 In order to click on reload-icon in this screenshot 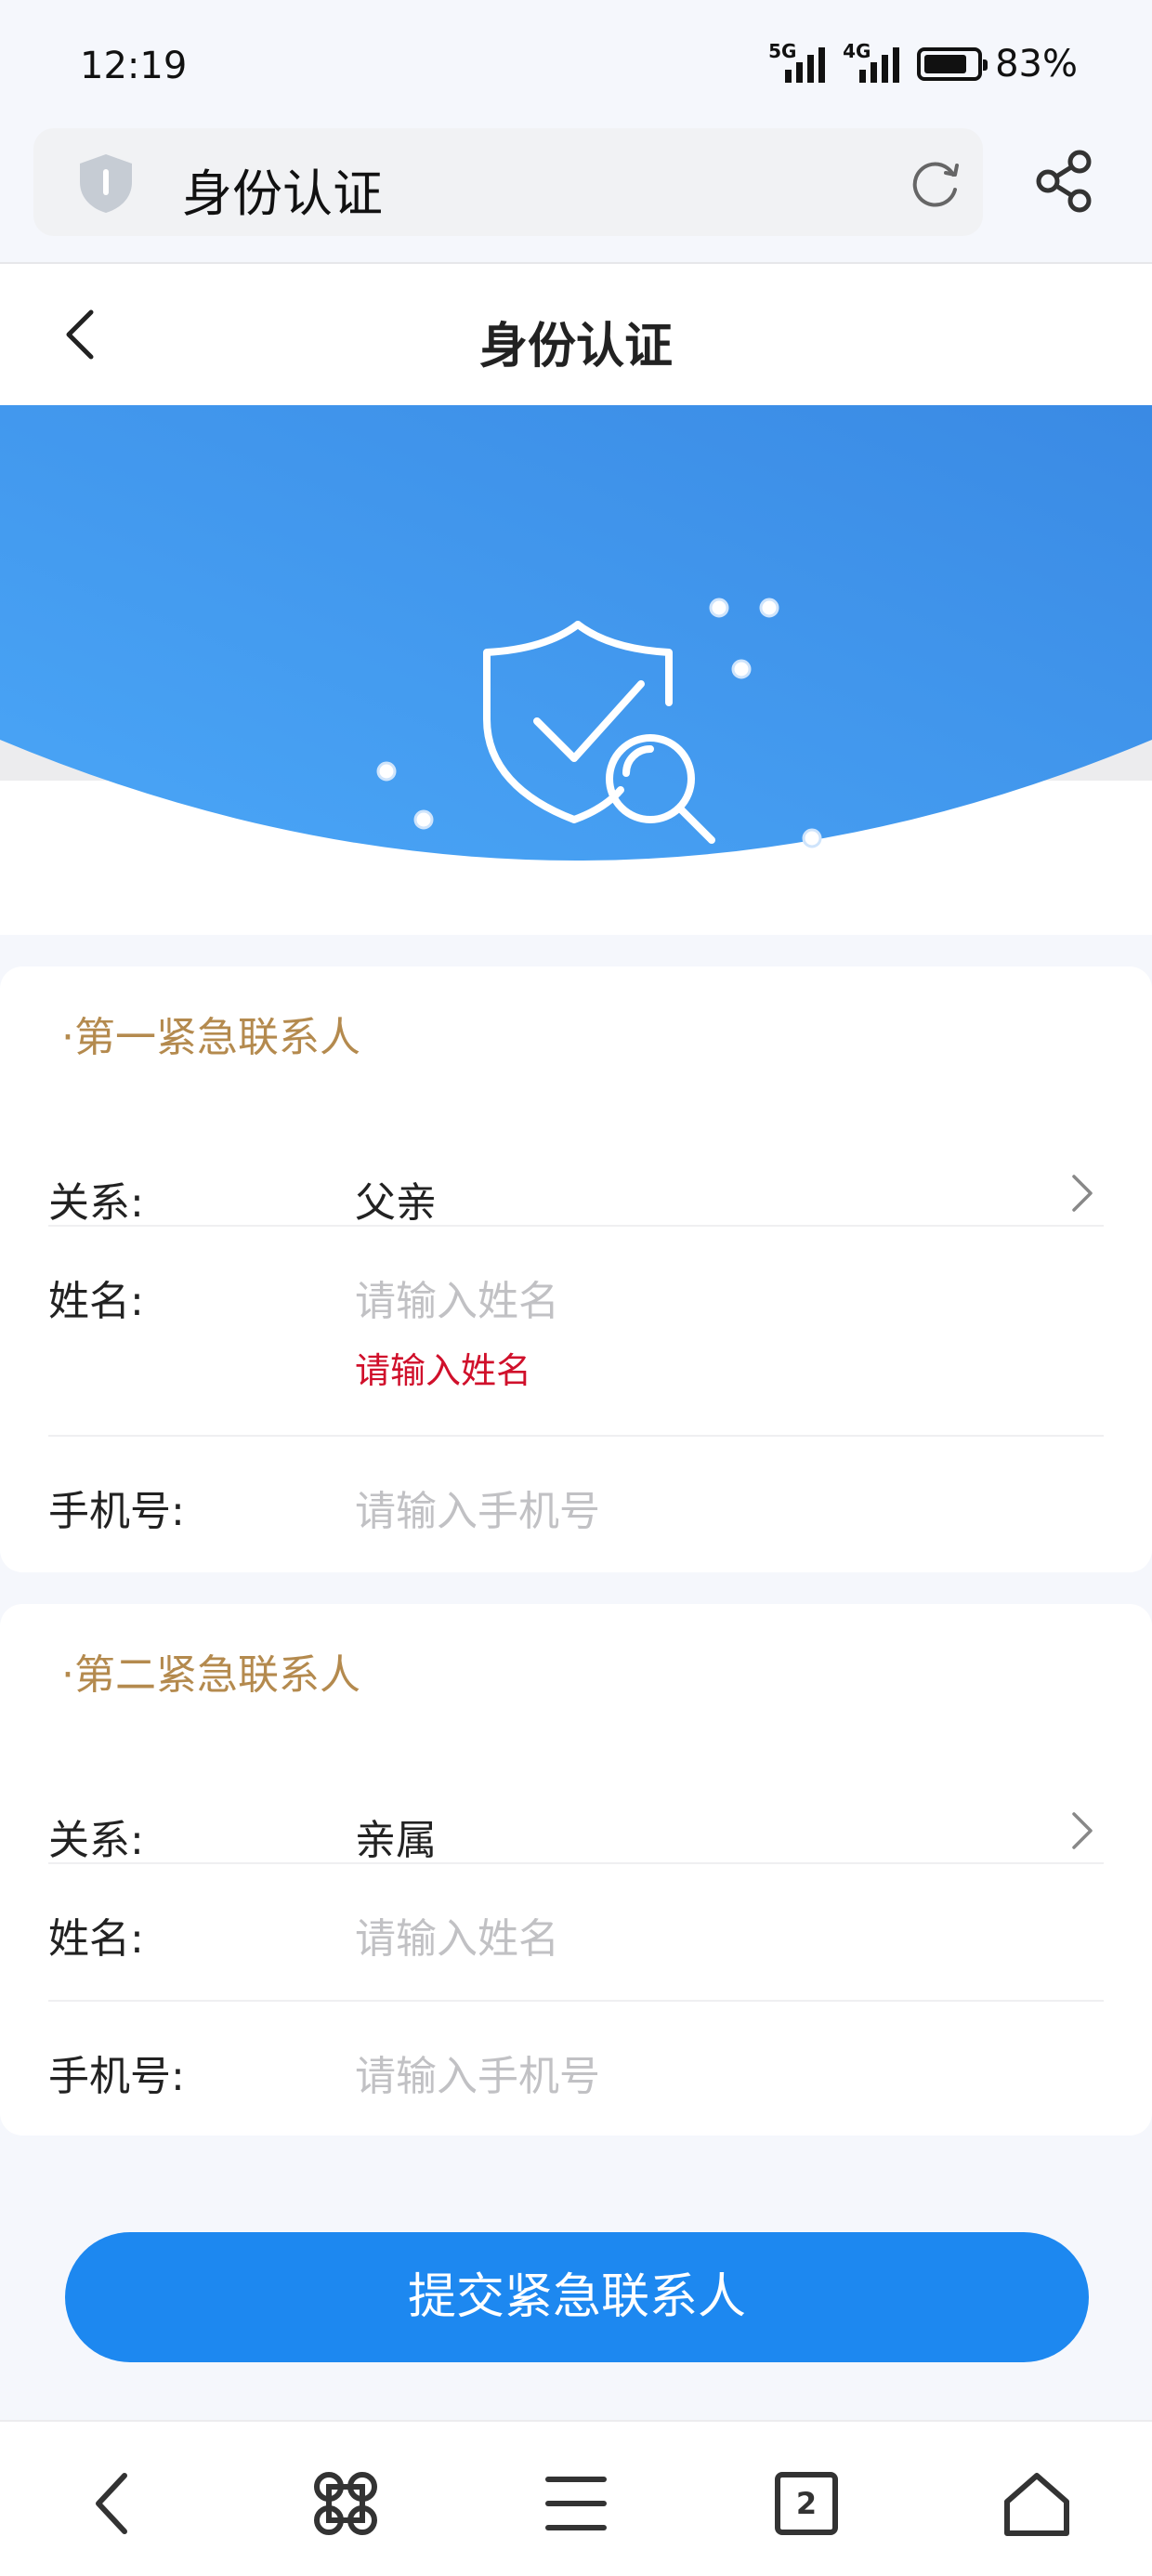, I will do `click(936, 182)`.